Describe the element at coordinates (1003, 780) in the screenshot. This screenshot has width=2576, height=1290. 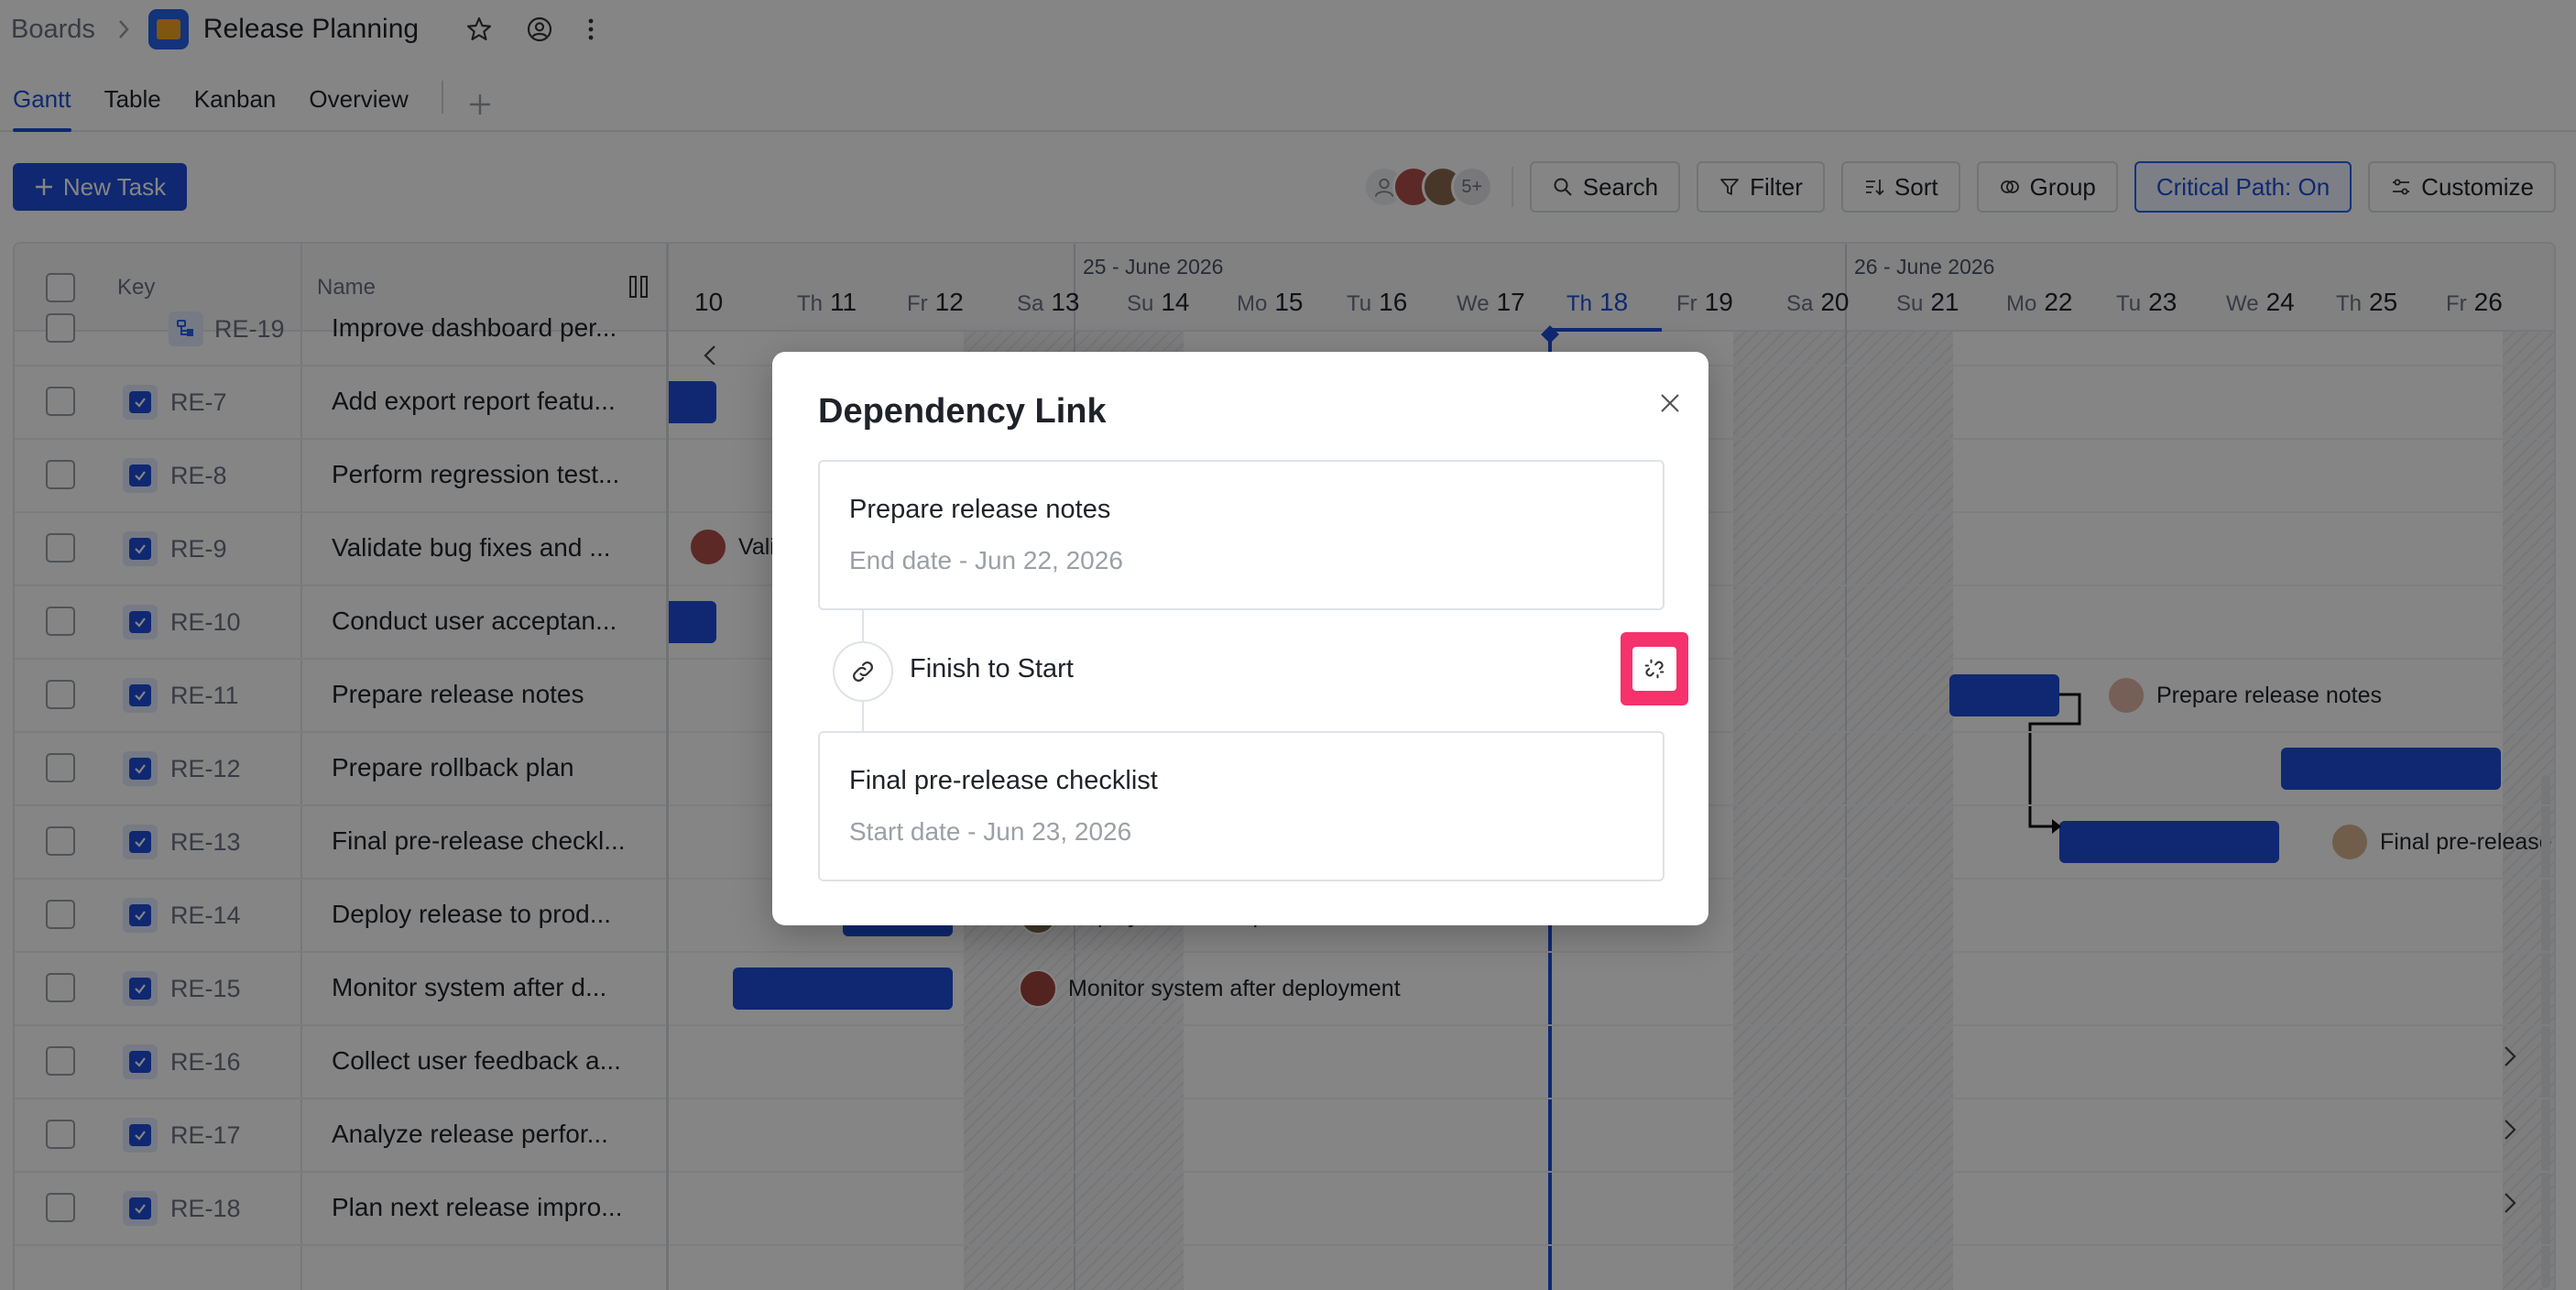
I see `target-task-name: Final pre-release checklist` at that location.